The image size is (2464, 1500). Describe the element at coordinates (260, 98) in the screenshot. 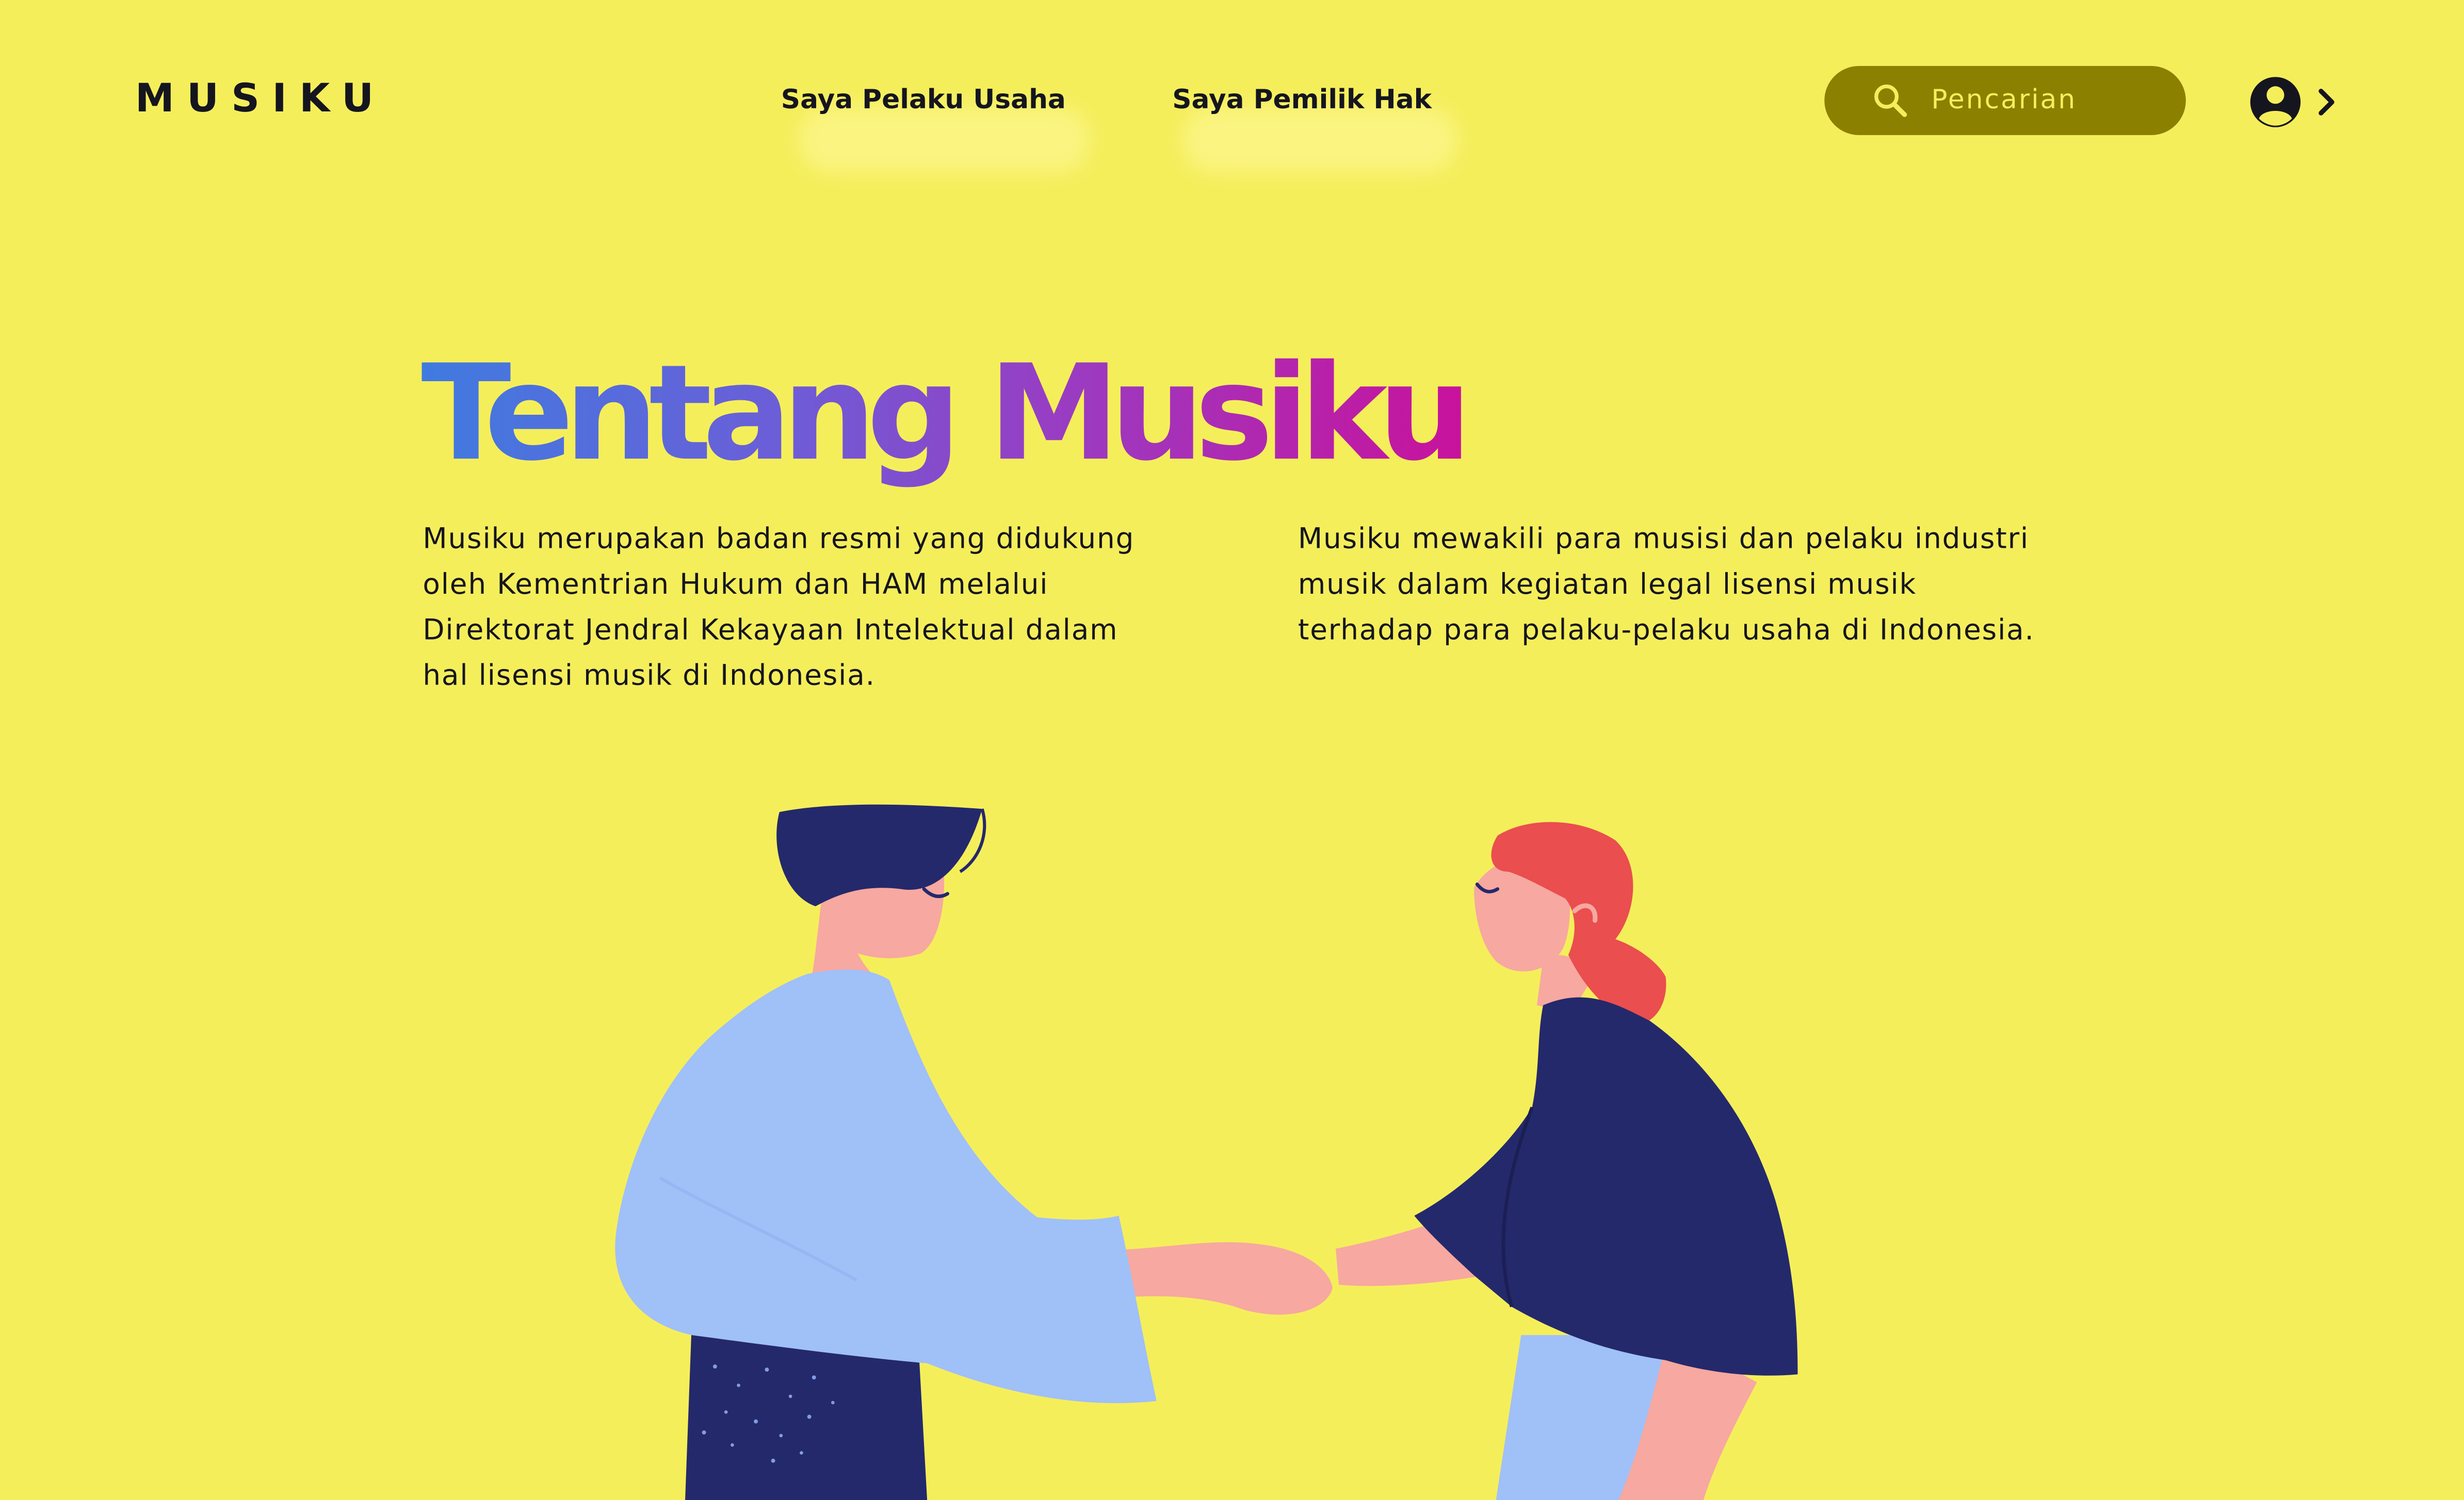

I see `logo: MUSIKU` at that location.